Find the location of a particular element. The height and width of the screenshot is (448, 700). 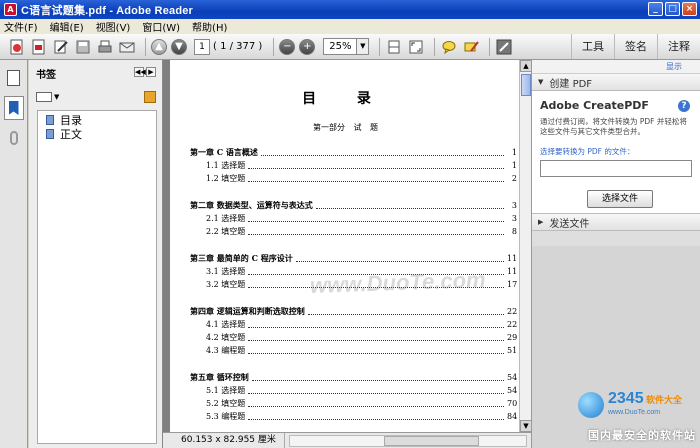

create-pdf-section: ▼ 创建 PDF is located at coordinates (616, 82).